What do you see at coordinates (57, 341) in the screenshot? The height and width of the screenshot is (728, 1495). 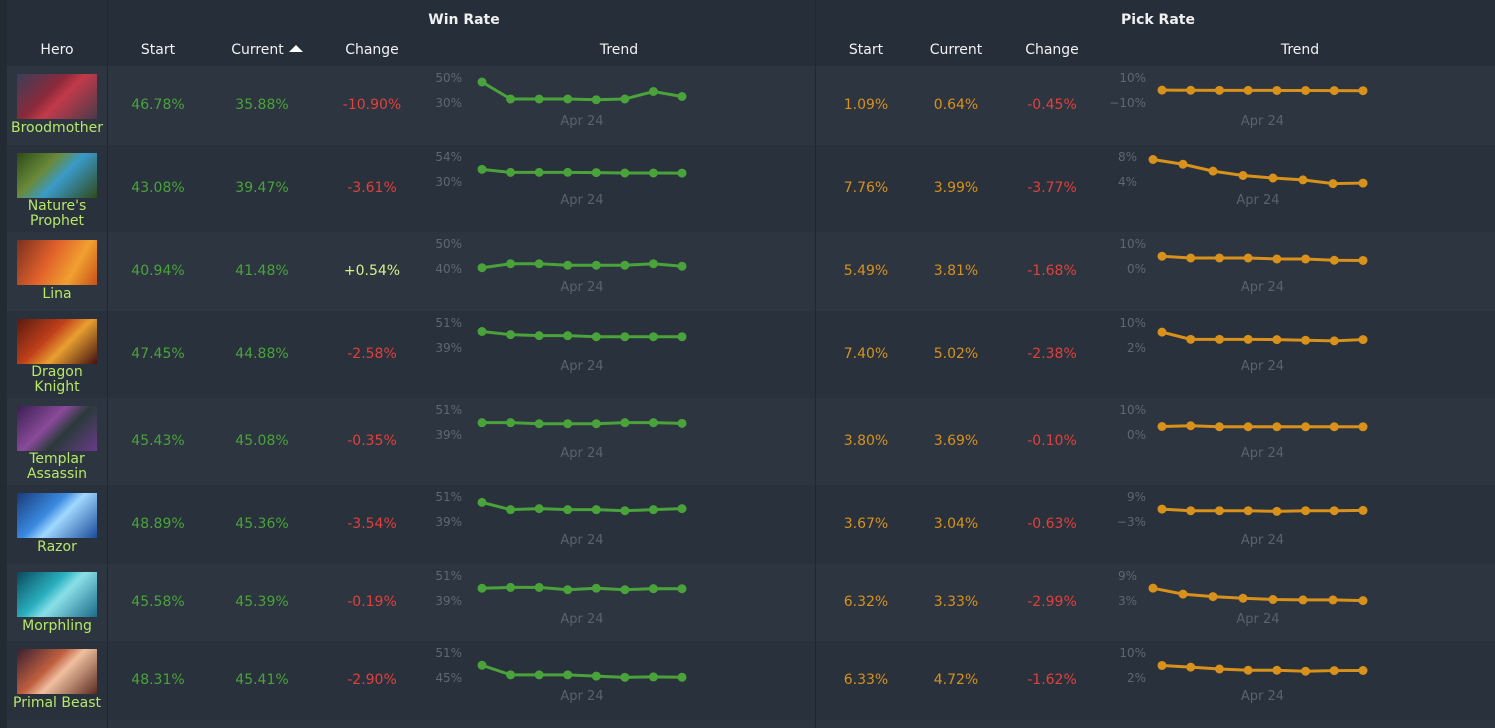 I see `dragon-knight-portrait` at bounding box center [57, 341].